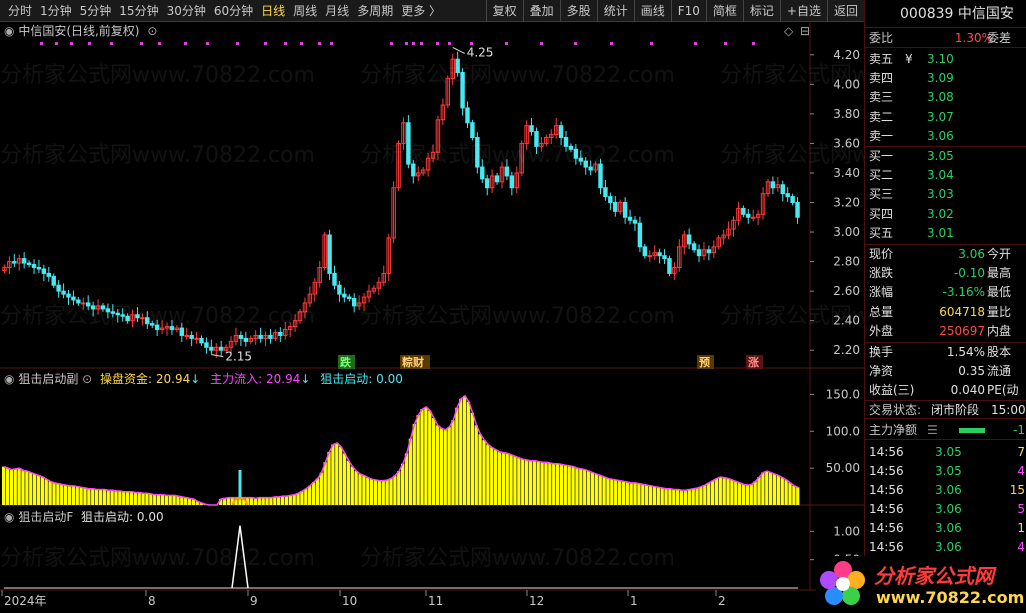  Describe the element at coordinates (9, 31) in the screenshot. I see `chart-collapse-icon: ◉` at that location.